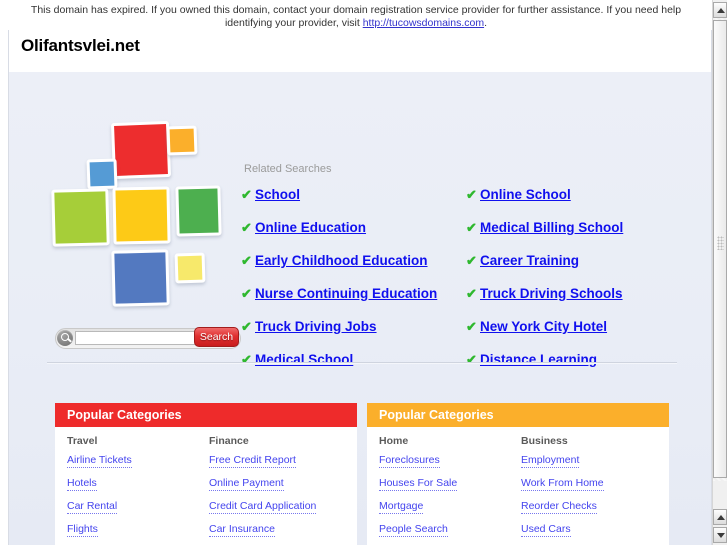 The image size is (727, 545). What do you see at coordinates (551, 227) in the screenshot?
I see `related-link: Medical Billing School` at bounding box center [551, 227].